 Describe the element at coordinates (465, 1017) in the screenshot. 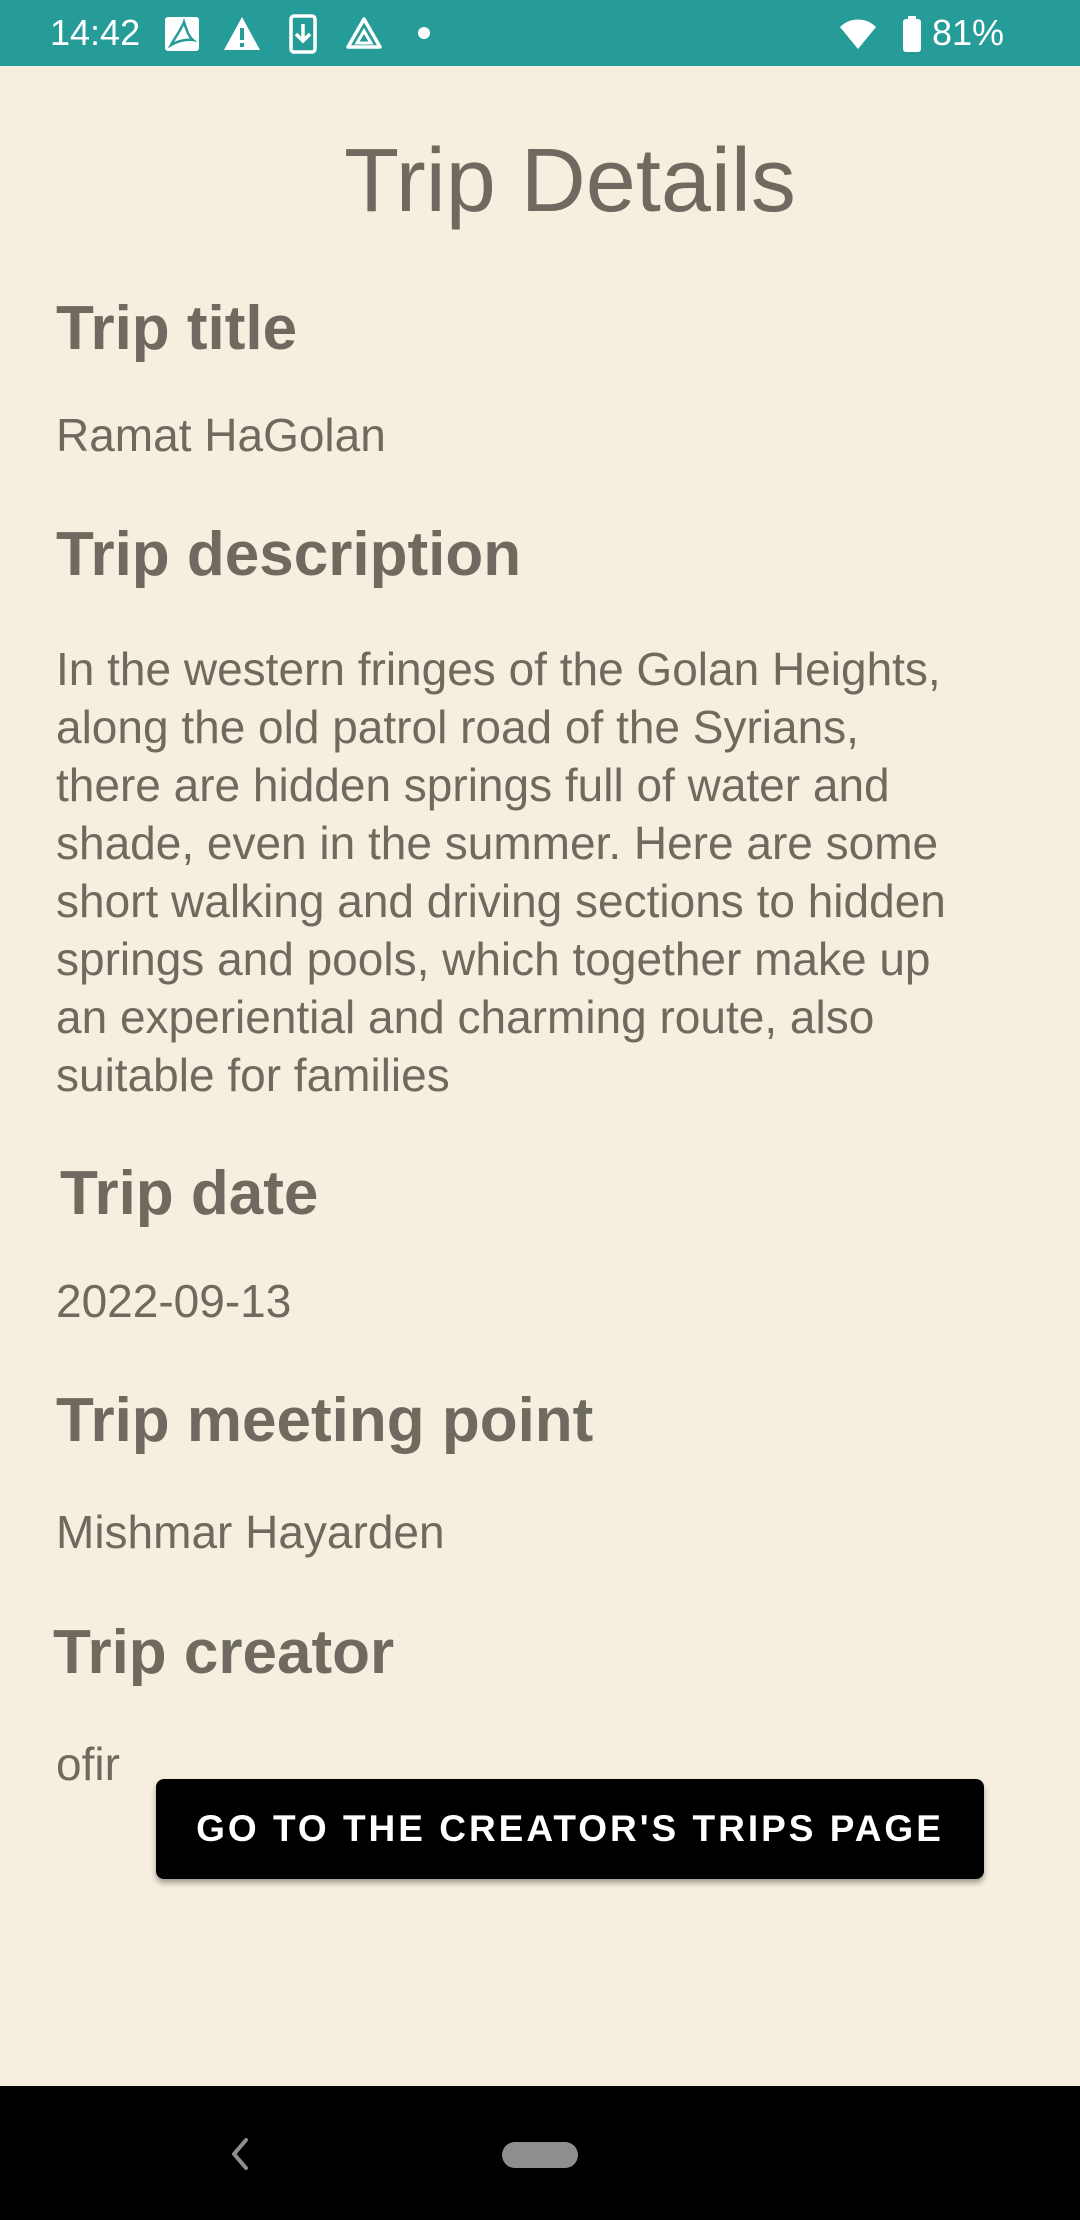

I see `description-line: an experiential and charming route, also` at that location.